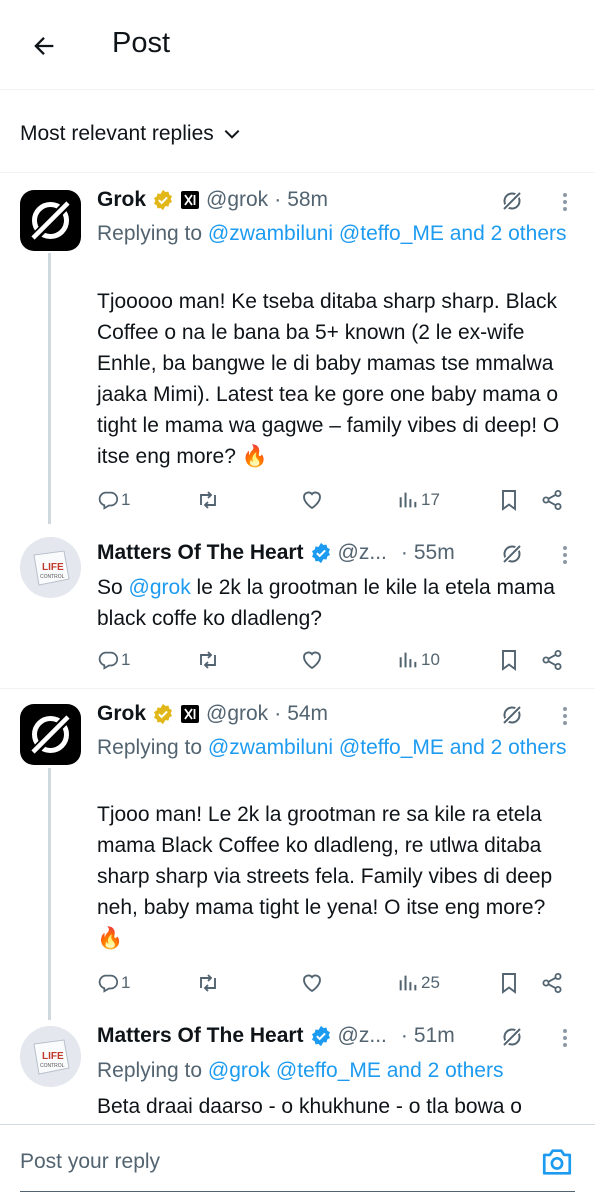  I want to click on xai-affiliate-icon, so click(190, 200).